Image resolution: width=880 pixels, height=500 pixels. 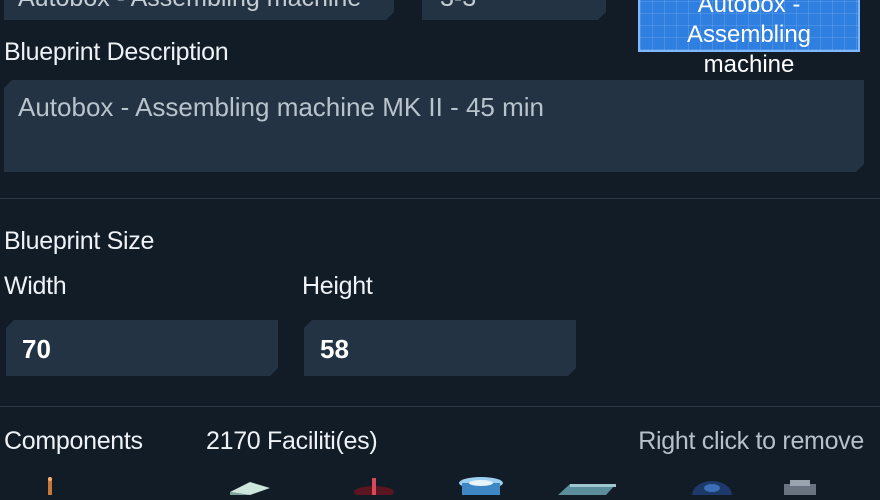 I want to click on height-input: 58, so click(x=440, y=348).